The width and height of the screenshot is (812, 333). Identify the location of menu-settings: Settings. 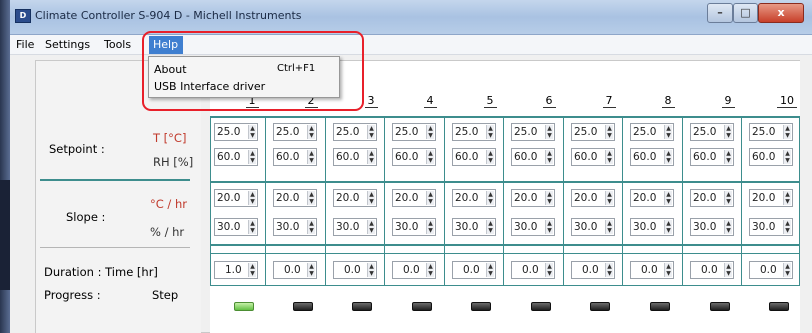
(67, 44).